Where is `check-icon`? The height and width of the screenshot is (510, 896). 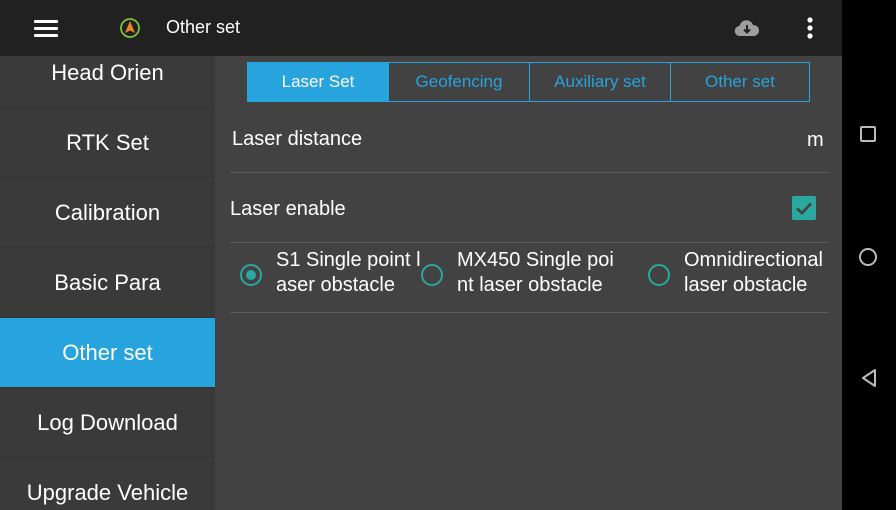 check-icon is located at coordinates (804, 208).